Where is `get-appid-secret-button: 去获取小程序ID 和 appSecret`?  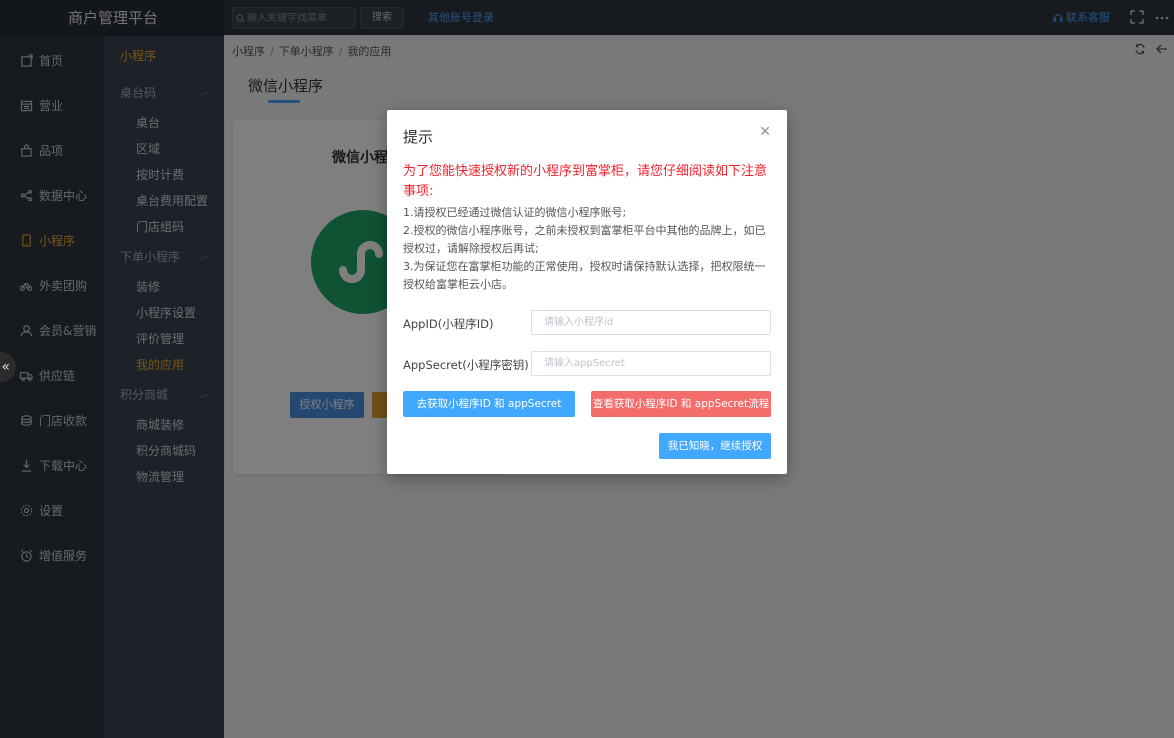 get-appid-secret-button: 去获取小程序ID 和 appSecret is located at coordinates (489, 404).